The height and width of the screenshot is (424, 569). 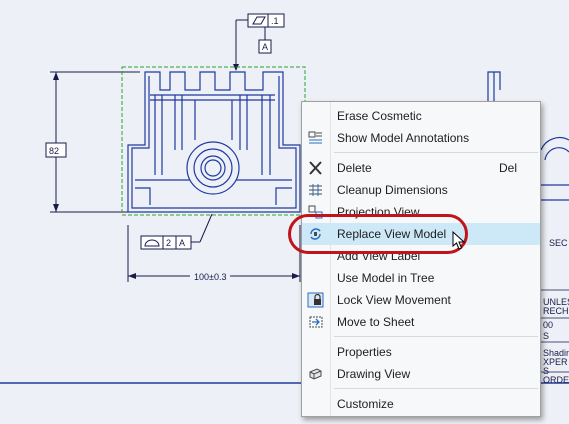 I want to click on menu-item-use-model-in-tree: Use Model in Tree, so click(x=421, y=278).